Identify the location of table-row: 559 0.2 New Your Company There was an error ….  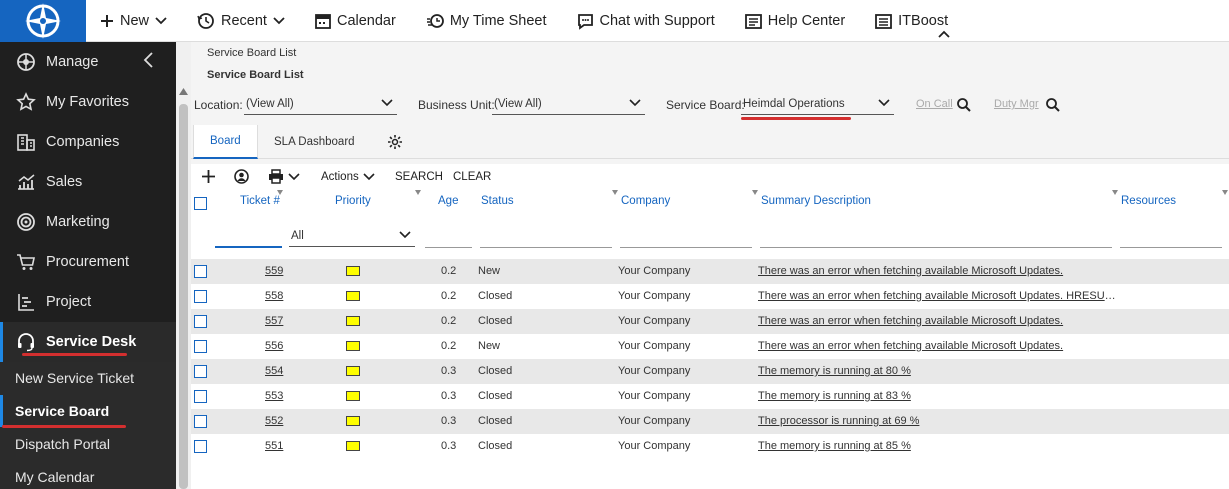
(710, 271).